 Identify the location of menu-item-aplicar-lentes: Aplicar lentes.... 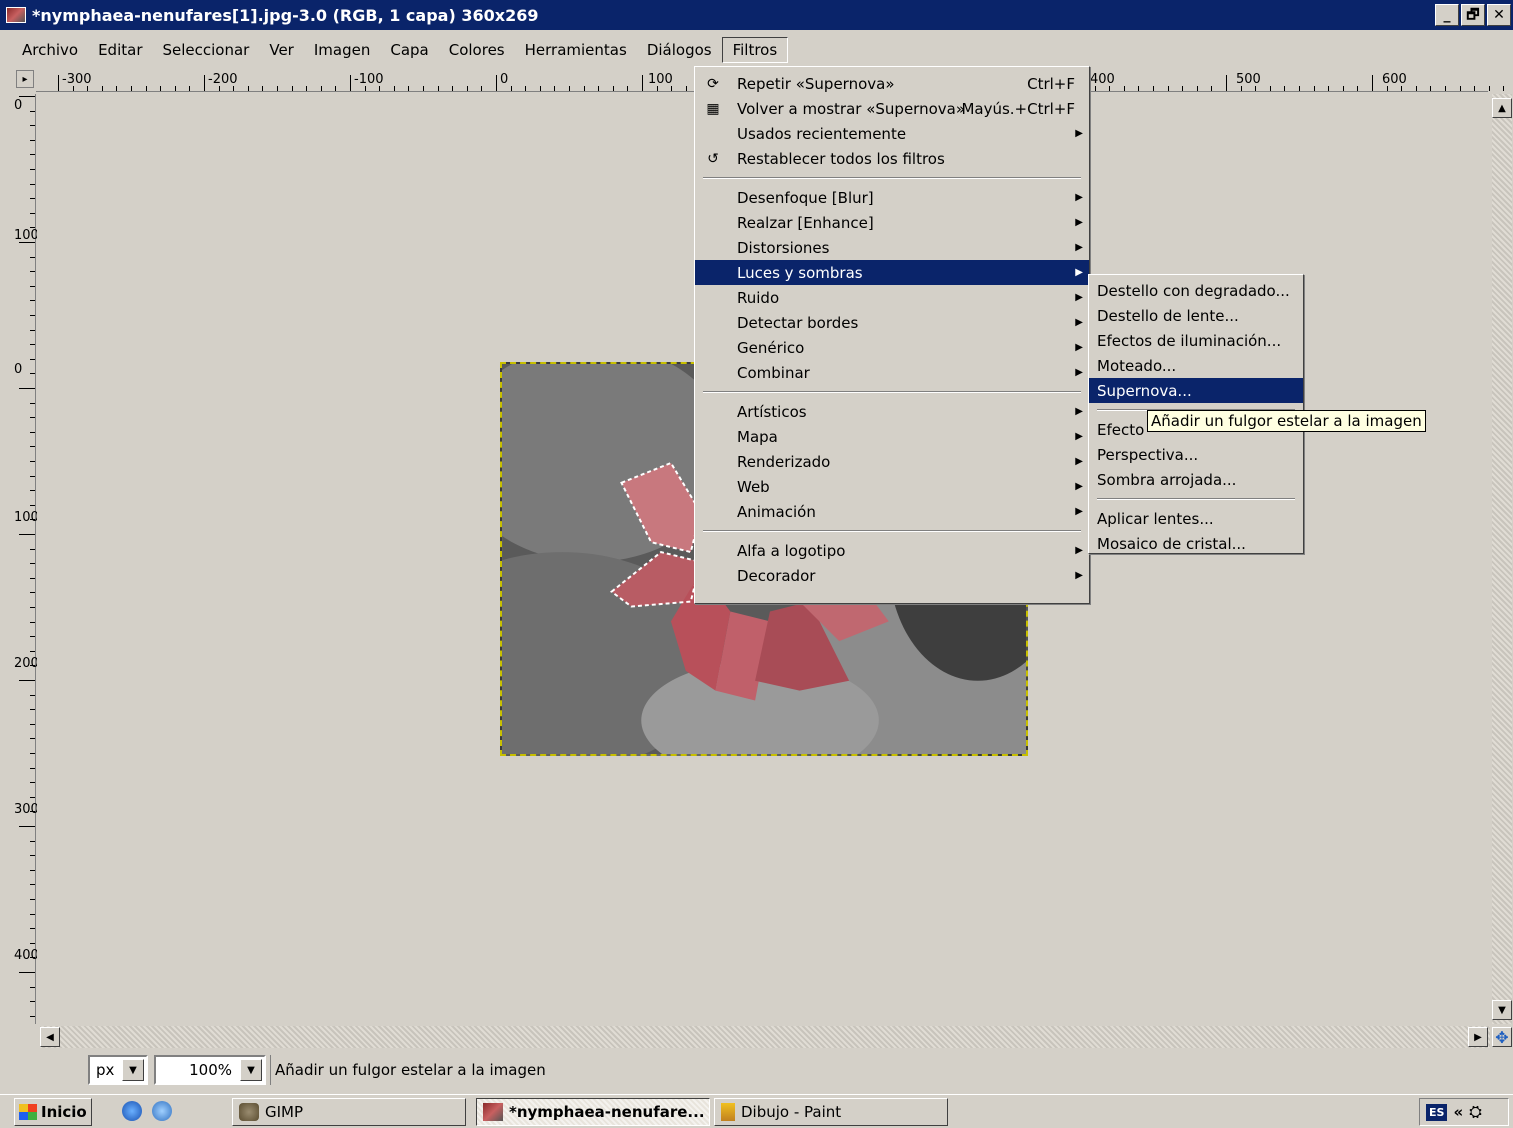
(1196, 518).